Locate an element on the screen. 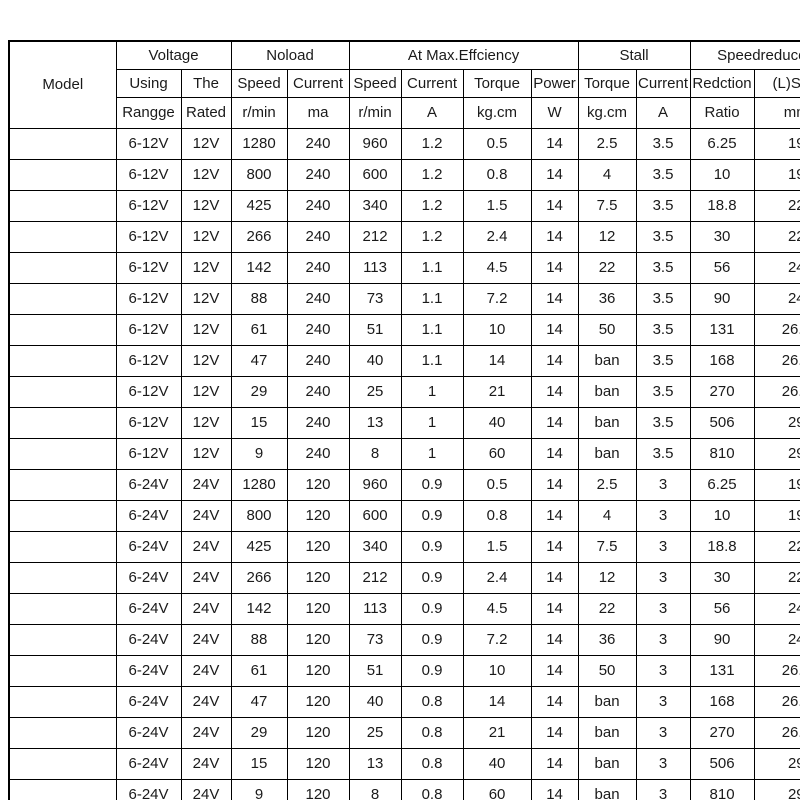 Image resolution: width=800 pixels, height=800 pixels. unit-voltage-rated: Rated is located at coordinates (206, 113).